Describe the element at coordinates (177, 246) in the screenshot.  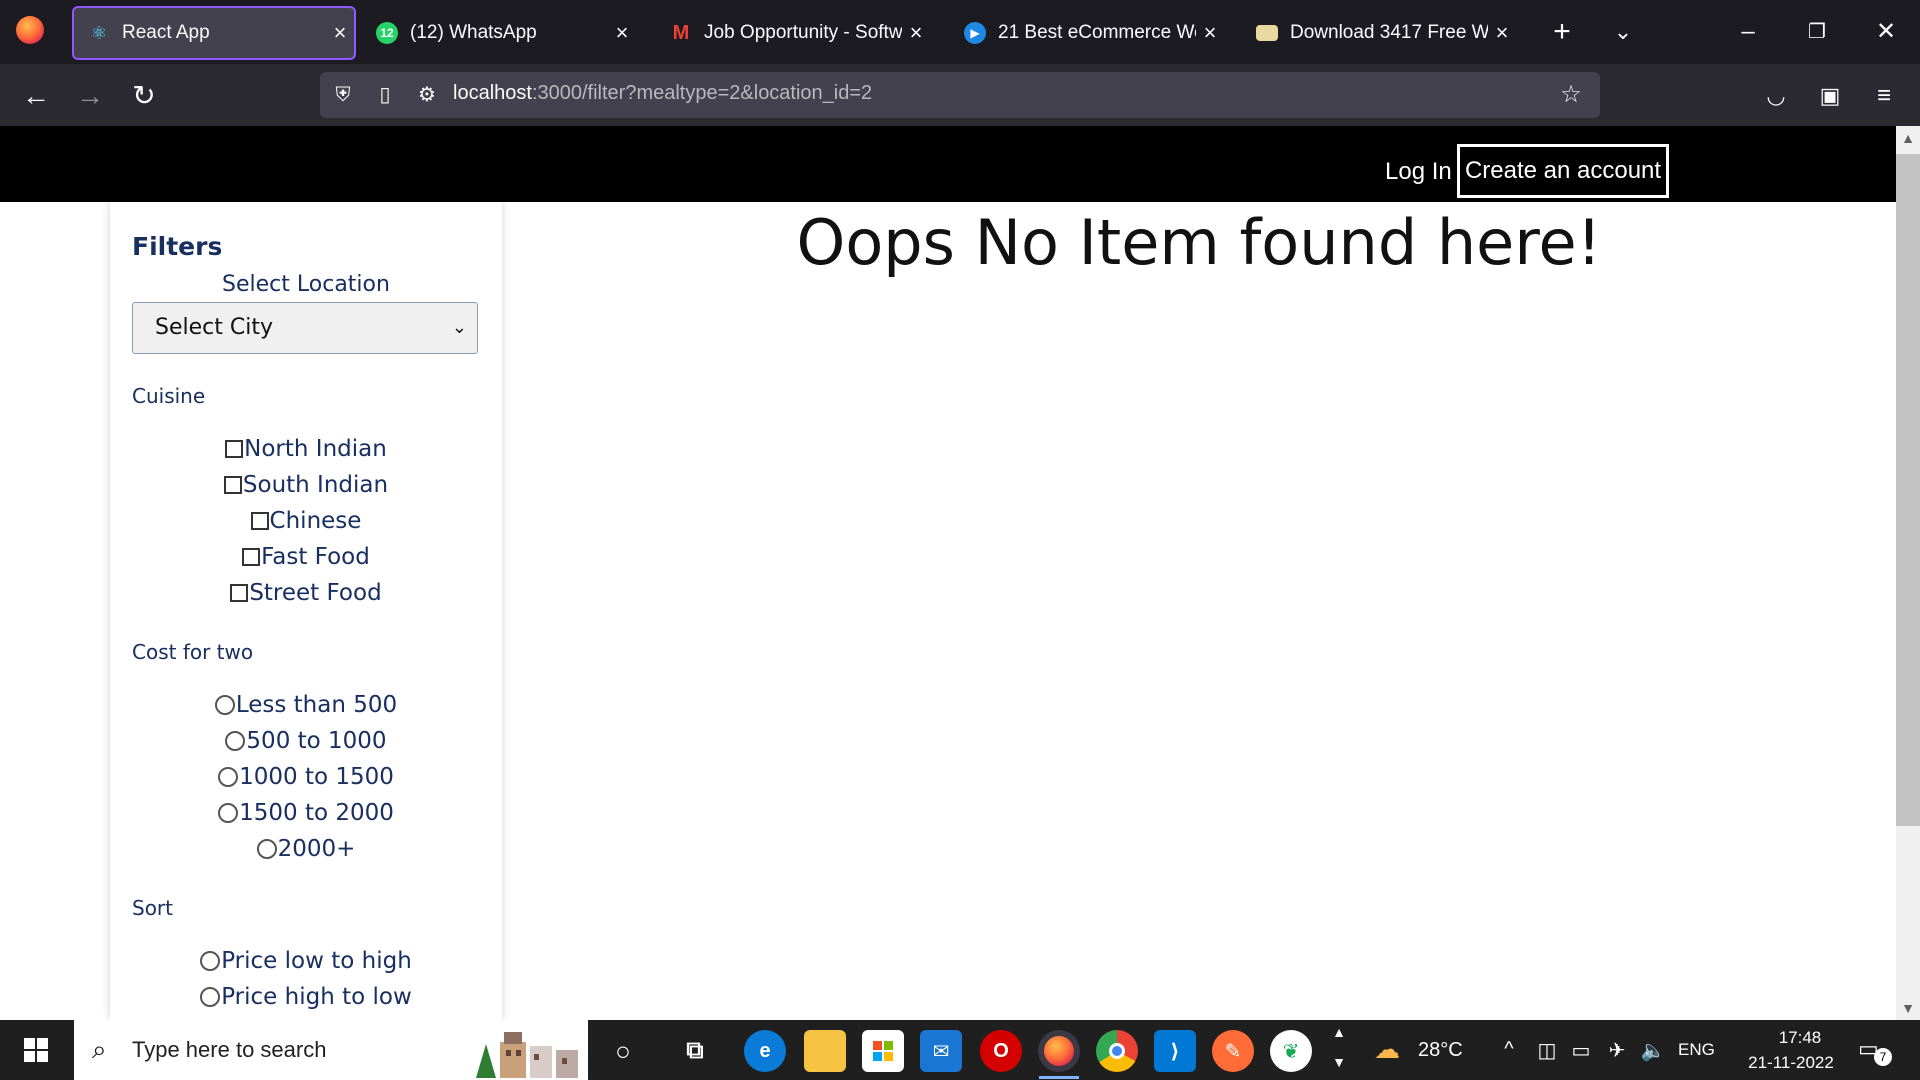
I see `filters-heading: Filters` at that location.